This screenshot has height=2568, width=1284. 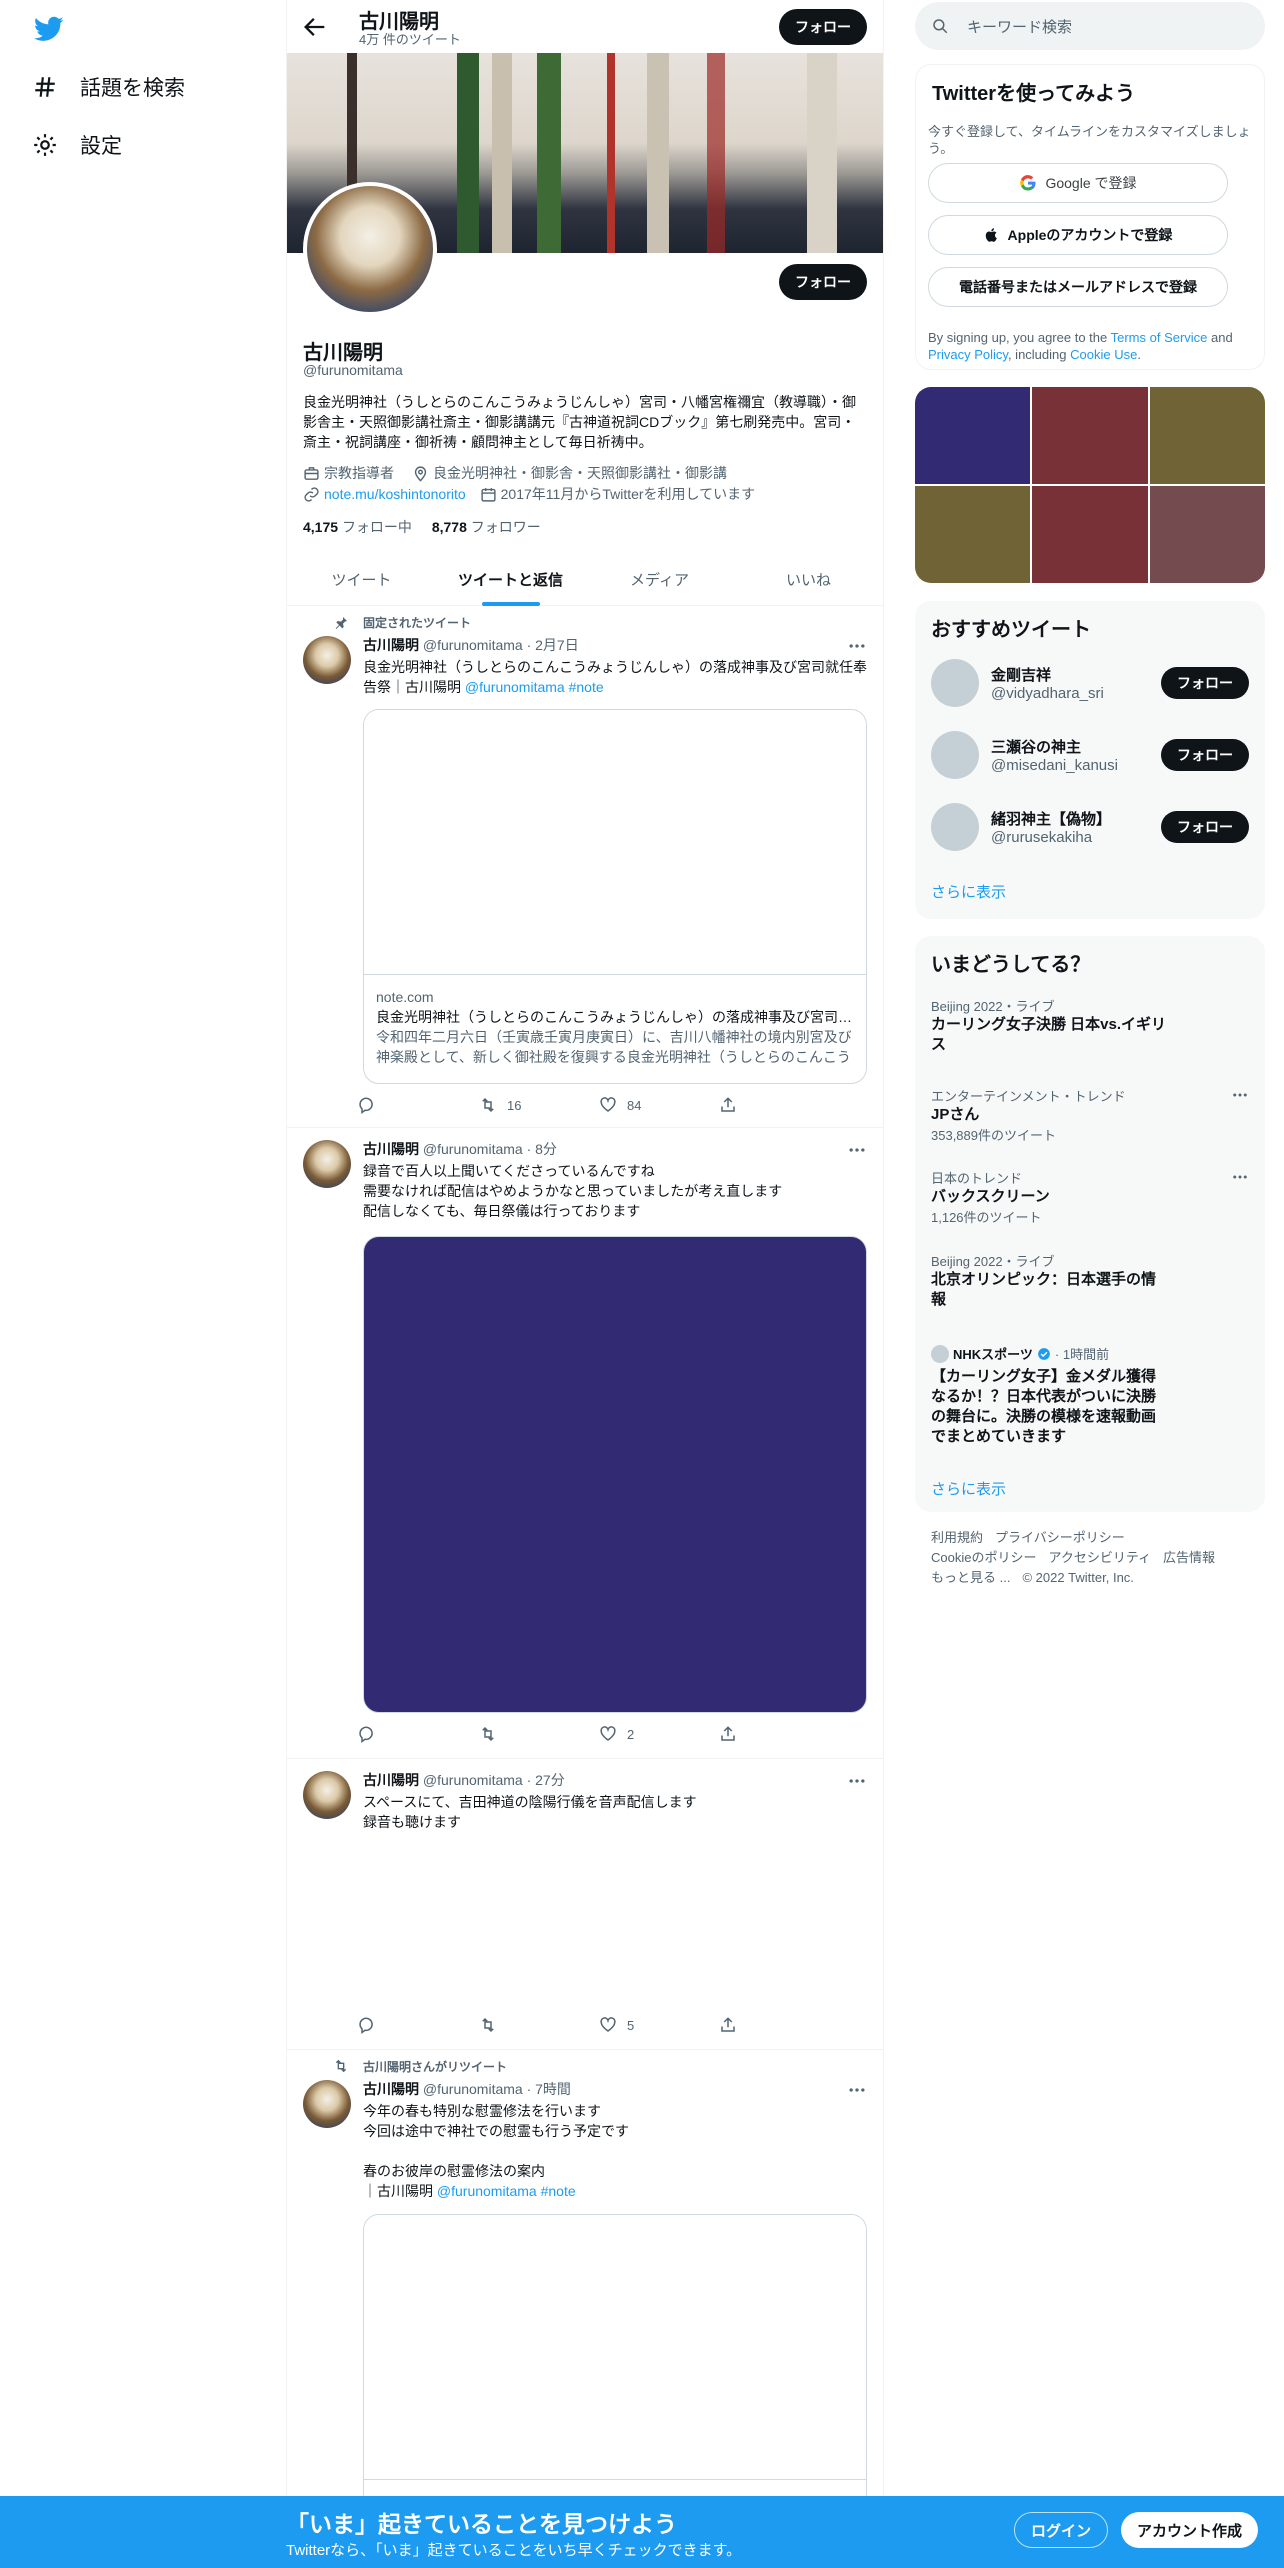 I want to click on terms-link: Terms of Service, so click(x=1159, y=337).